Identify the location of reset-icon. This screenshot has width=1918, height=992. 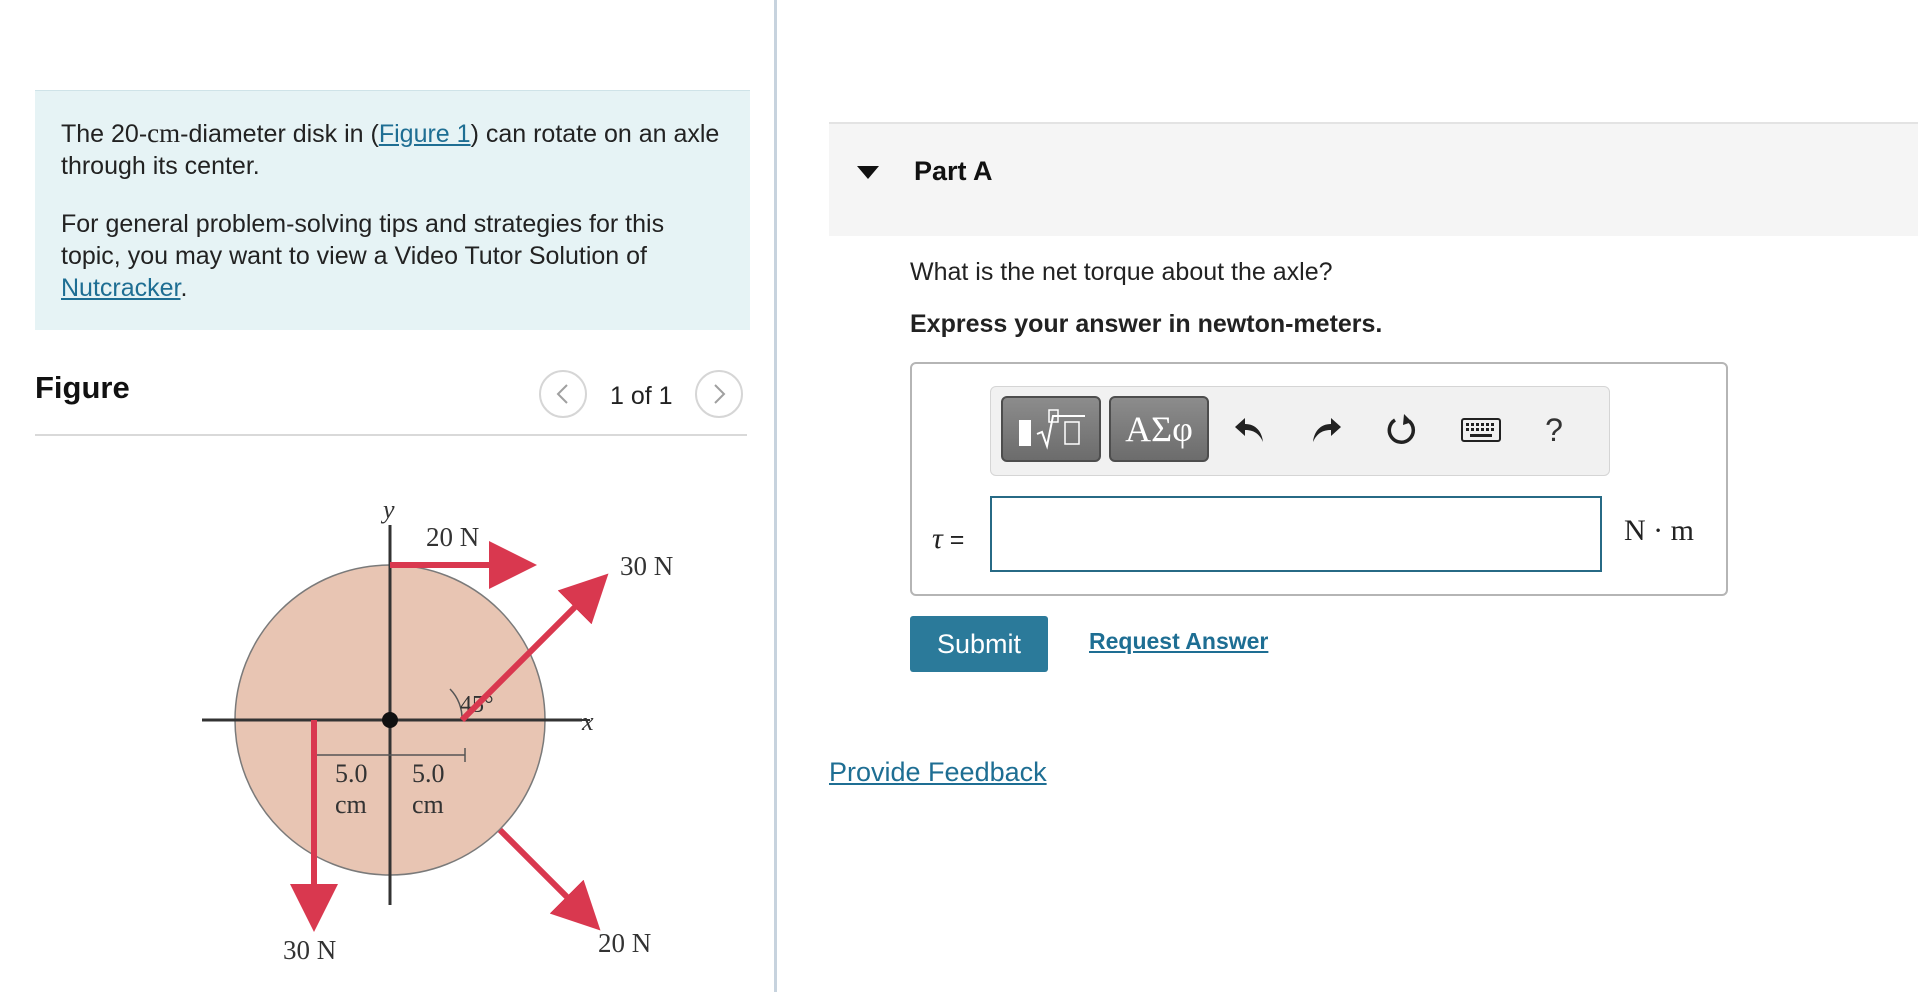
(1401, 429).